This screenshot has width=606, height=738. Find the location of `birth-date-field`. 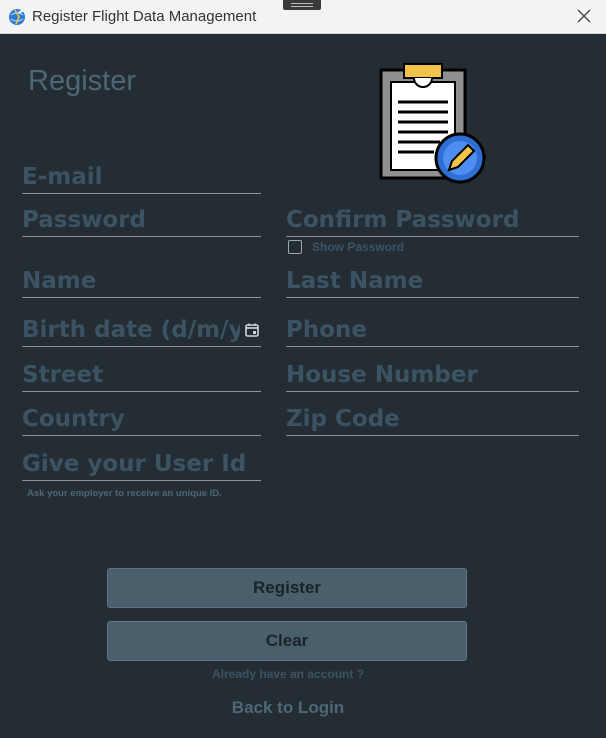

birth-date-field is located at coordinates (141, 328).